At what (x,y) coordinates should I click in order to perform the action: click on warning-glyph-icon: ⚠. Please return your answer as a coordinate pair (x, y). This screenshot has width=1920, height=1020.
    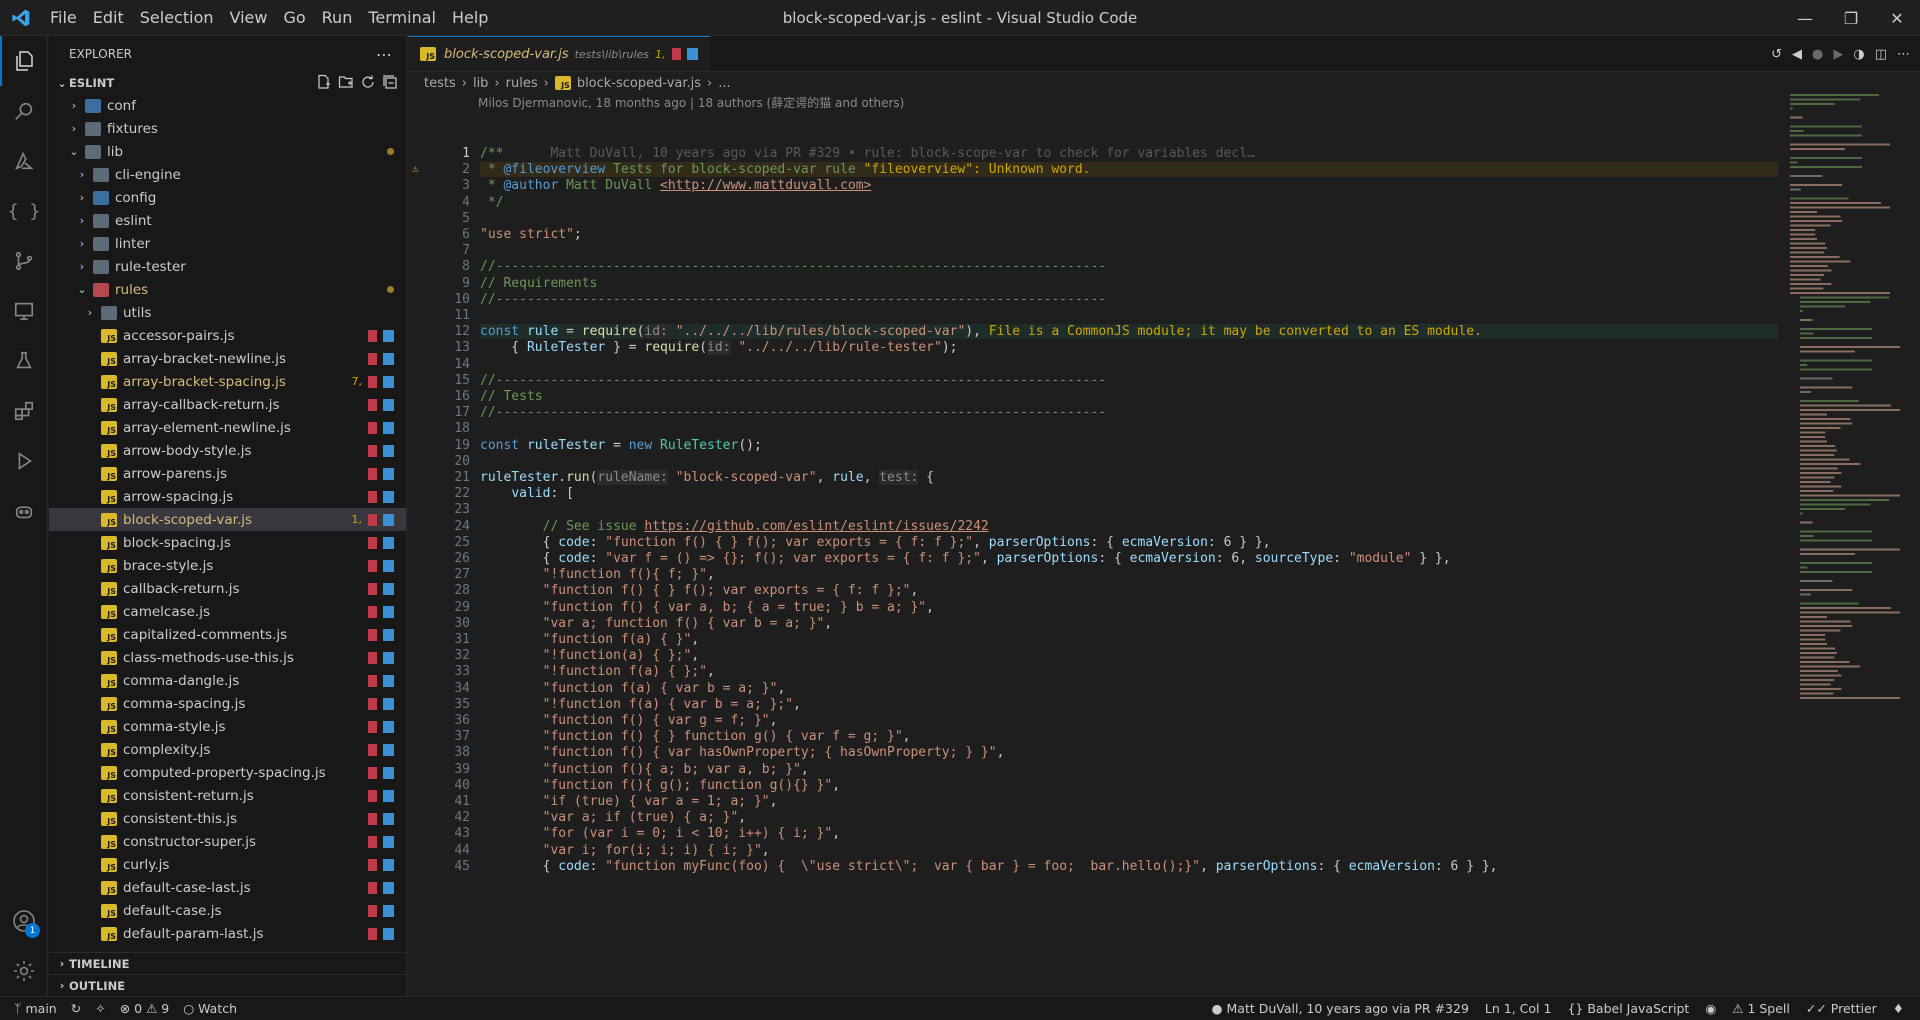
    Looking at the image, I should click on (415, 168).